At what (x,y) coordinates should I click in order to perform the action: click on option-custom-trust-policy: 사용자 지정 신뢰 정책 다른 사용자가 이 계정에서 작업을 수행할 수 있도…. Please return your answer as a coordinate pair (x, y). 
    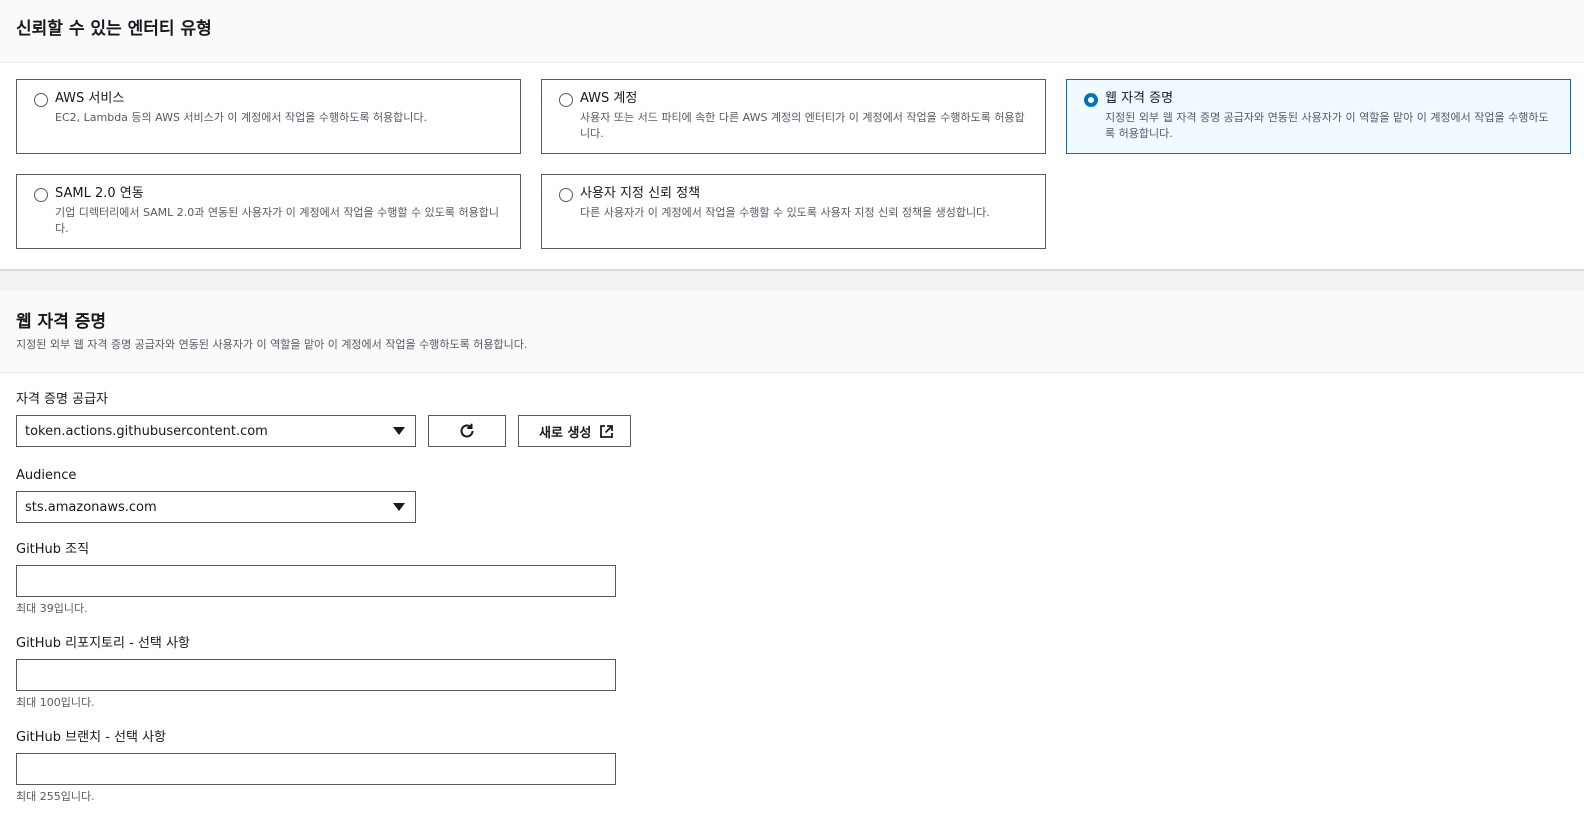
    Looking at the image, I should click on (793, 211).